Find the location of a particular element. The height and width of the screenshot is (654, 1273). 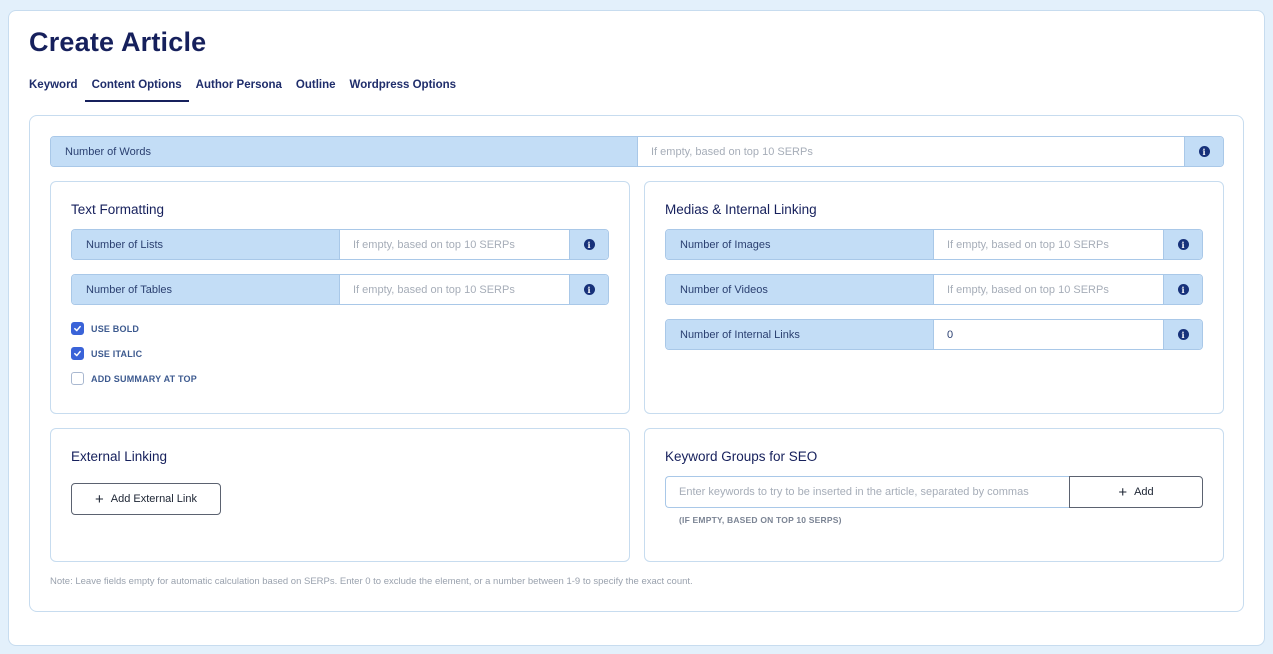

number-of-lists-group: Number of Lists i is located at coordinates (340, 244).